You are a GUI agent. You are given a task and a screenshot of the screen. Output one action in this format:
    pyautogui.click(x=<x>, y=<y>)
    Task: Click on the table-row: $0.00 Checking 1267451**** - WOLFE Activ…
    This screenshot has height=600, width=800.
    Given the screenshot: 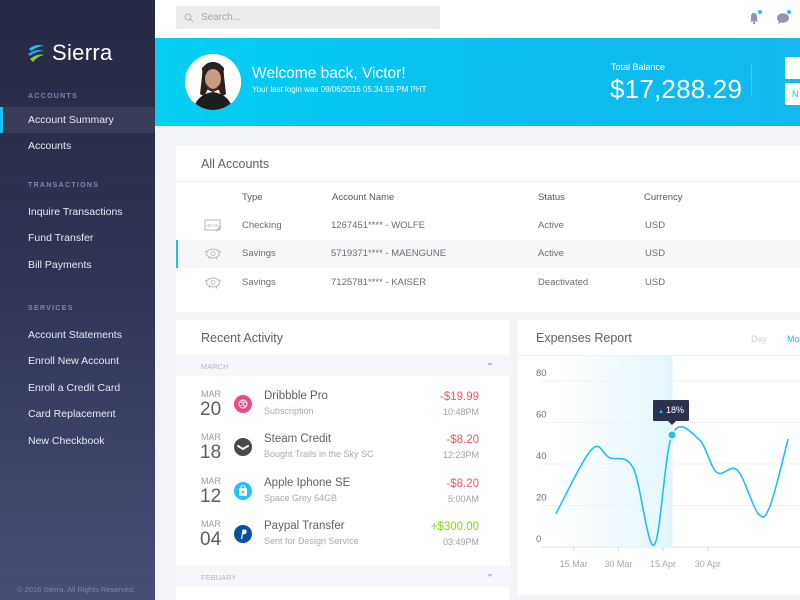 What is the action you would take?
    pyautogui.click(x=488, y=226)
    